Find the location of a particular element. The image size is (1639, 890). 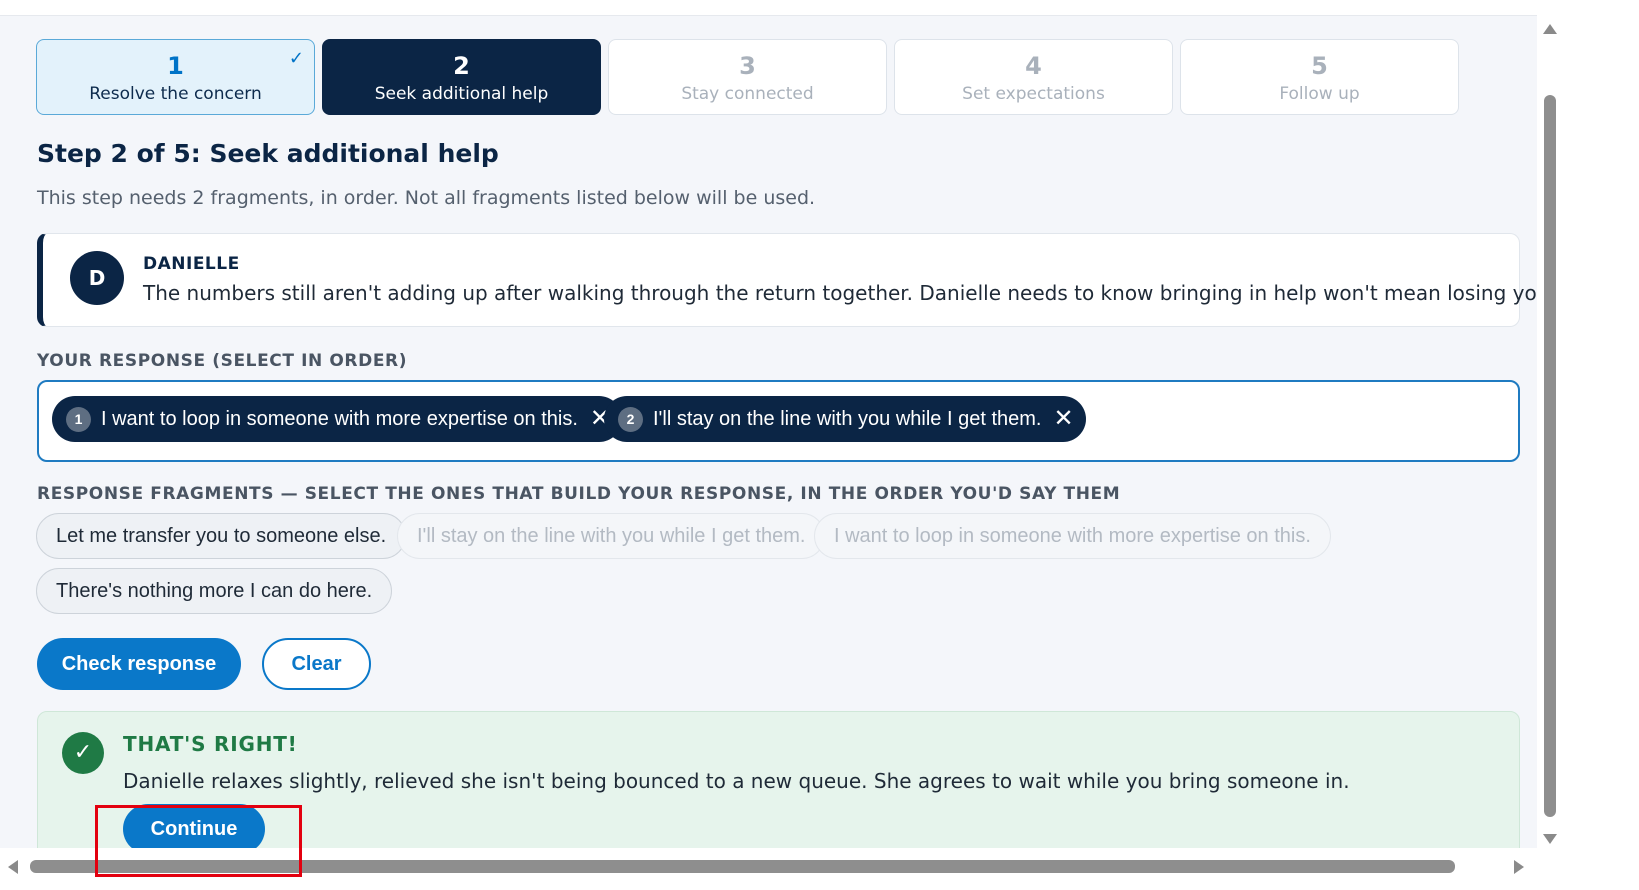

step-label: Follow up is located at coordinates (1319, 94).